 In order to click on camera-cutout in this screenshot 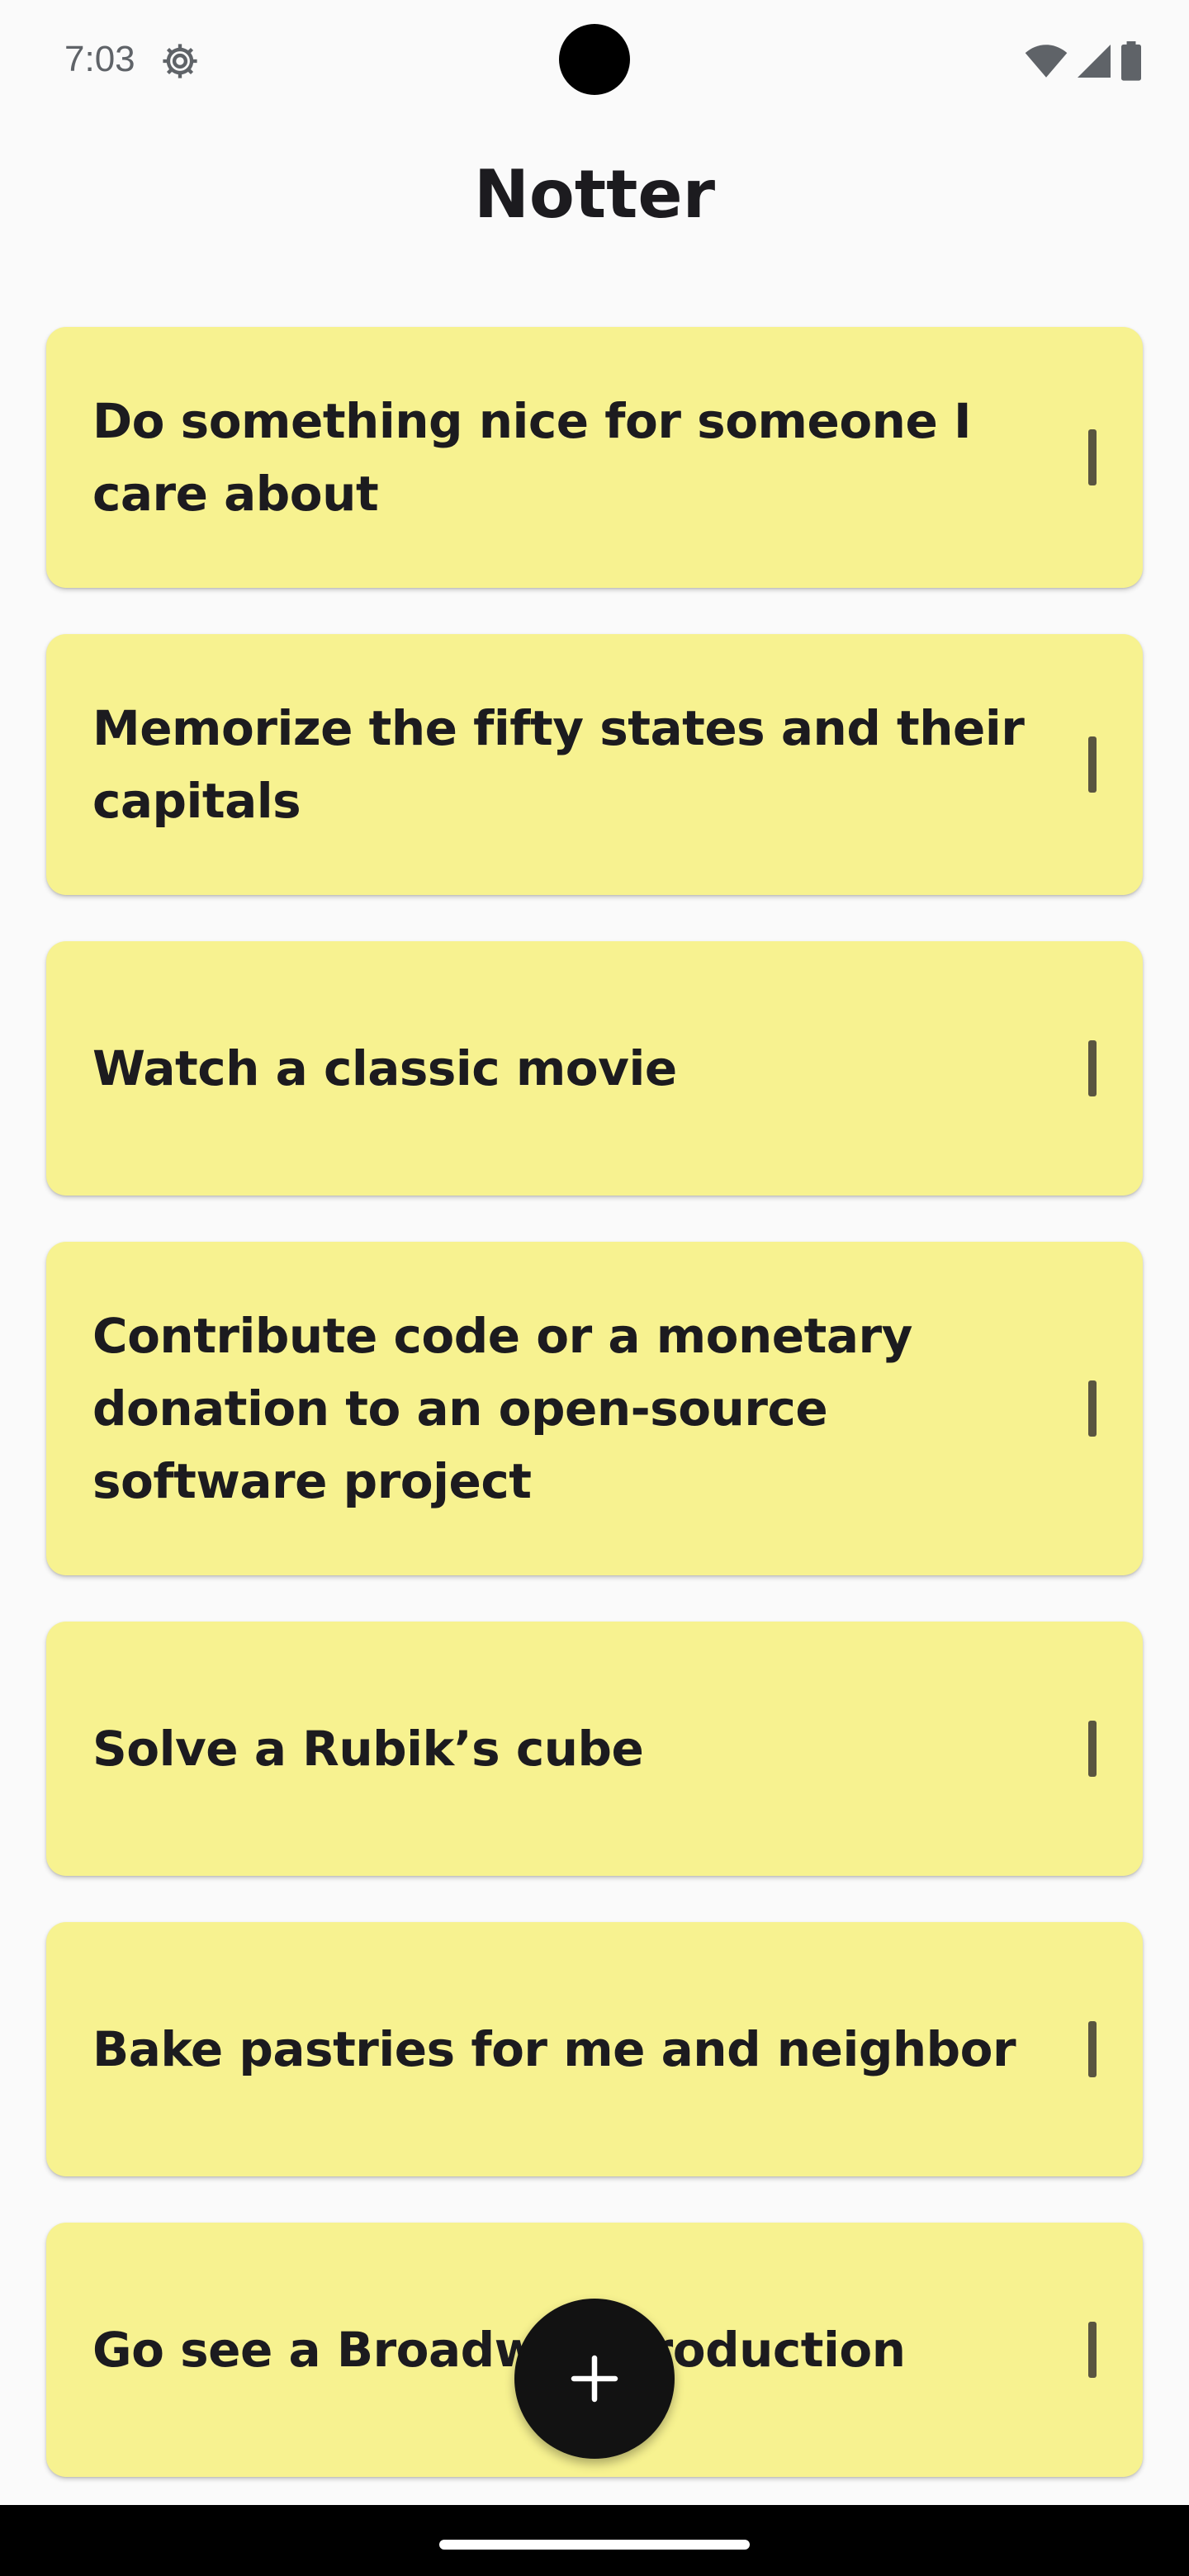, I will do `click(594, 59)`.